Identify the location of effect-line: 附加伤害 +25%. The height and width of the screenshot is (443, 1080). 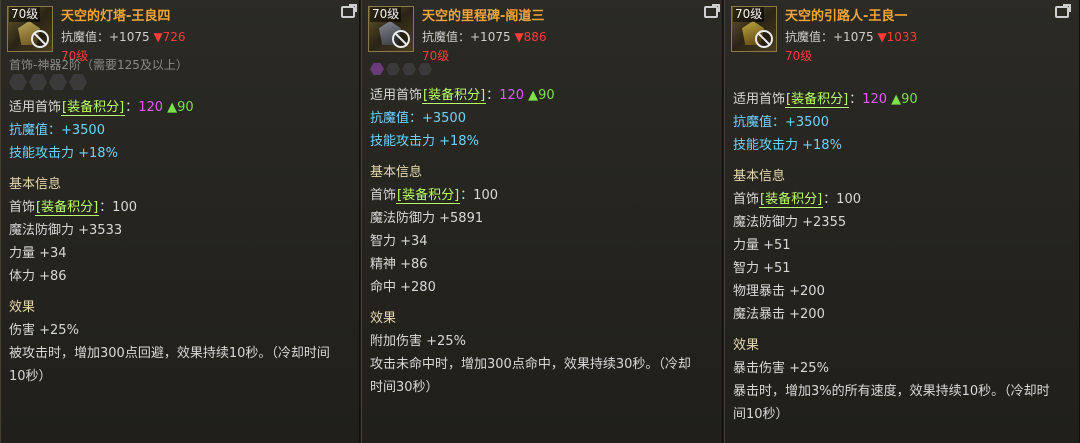
(418, 341).